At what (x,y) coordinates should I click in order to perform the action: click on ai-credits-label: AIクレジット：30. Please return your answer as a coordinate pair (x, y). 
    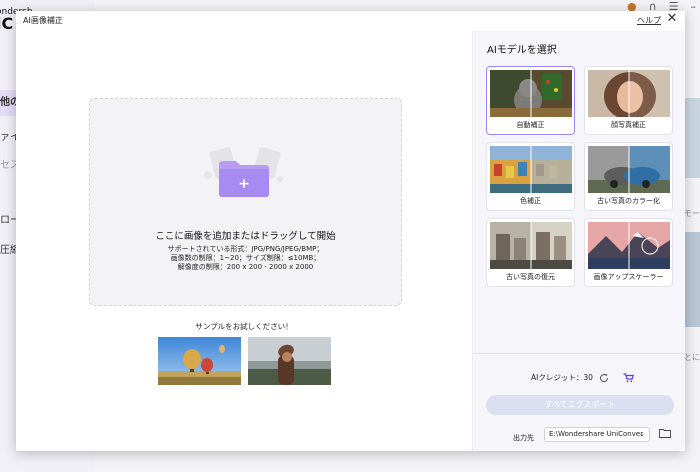
    Looking at the image, I should click on (562, 377).